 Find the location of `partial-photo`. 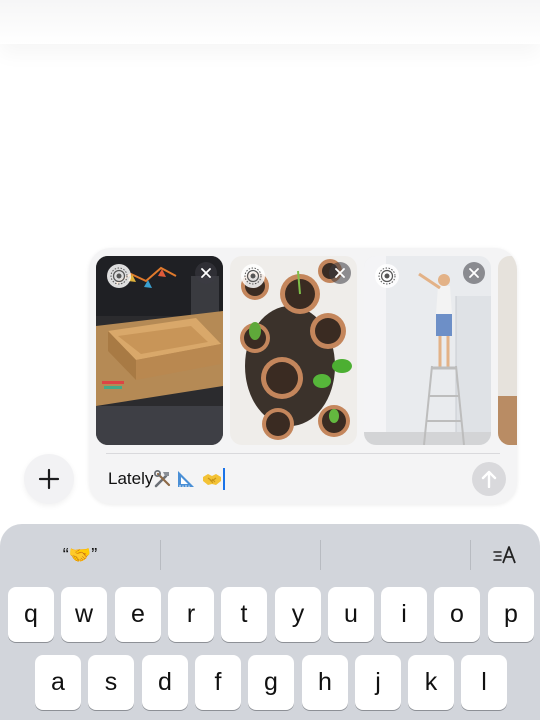

partial-photo is located at coordinates (507, 350).